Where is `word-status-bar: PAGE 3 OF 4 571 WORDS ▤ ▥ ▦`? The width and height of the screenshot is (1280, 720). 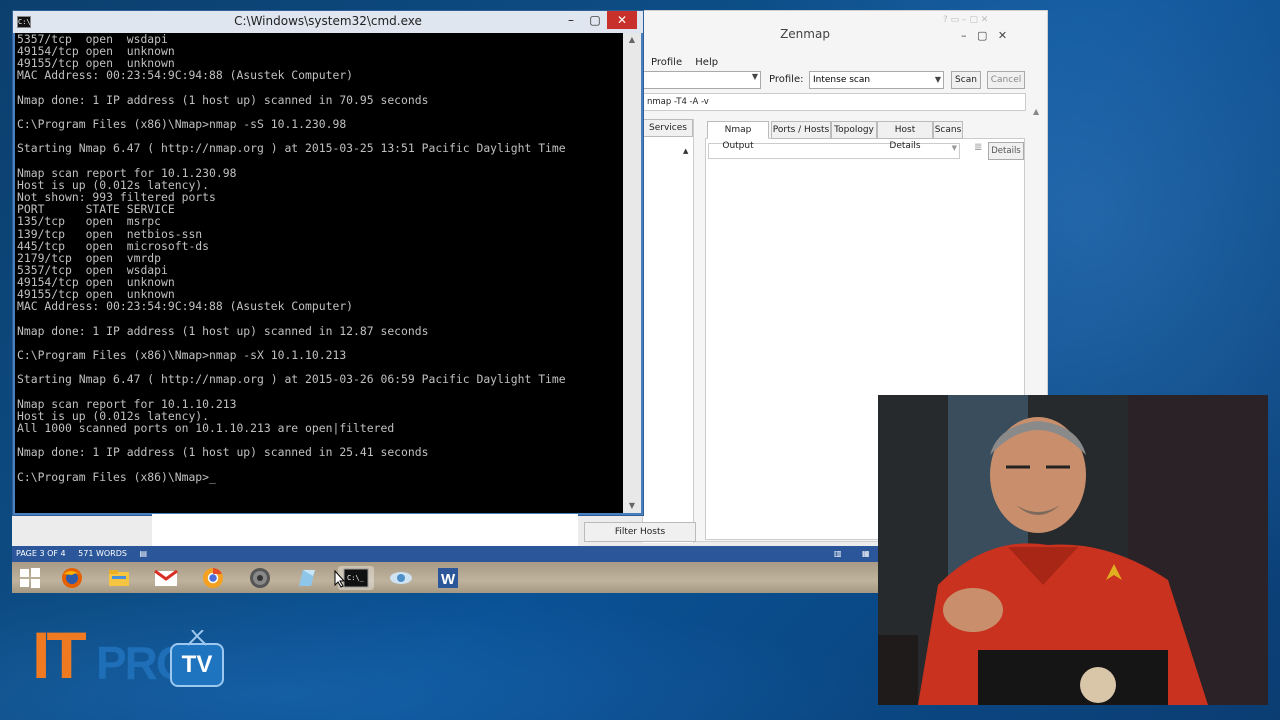
word-status-bar: PAGE 3 OF 4 571 WORDS ▤ ▥ ▦ is located at coordinates (445, 554).